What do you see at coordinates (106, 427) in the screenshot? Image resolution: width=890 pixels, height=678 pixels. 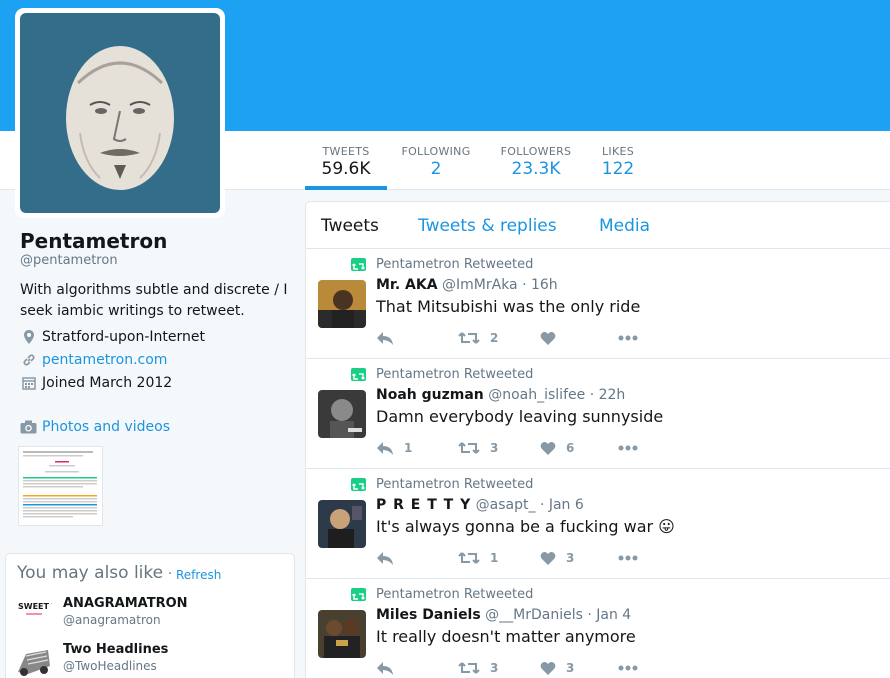 I see `photos-label: Photos and videos` at bounding box center [106, 427].